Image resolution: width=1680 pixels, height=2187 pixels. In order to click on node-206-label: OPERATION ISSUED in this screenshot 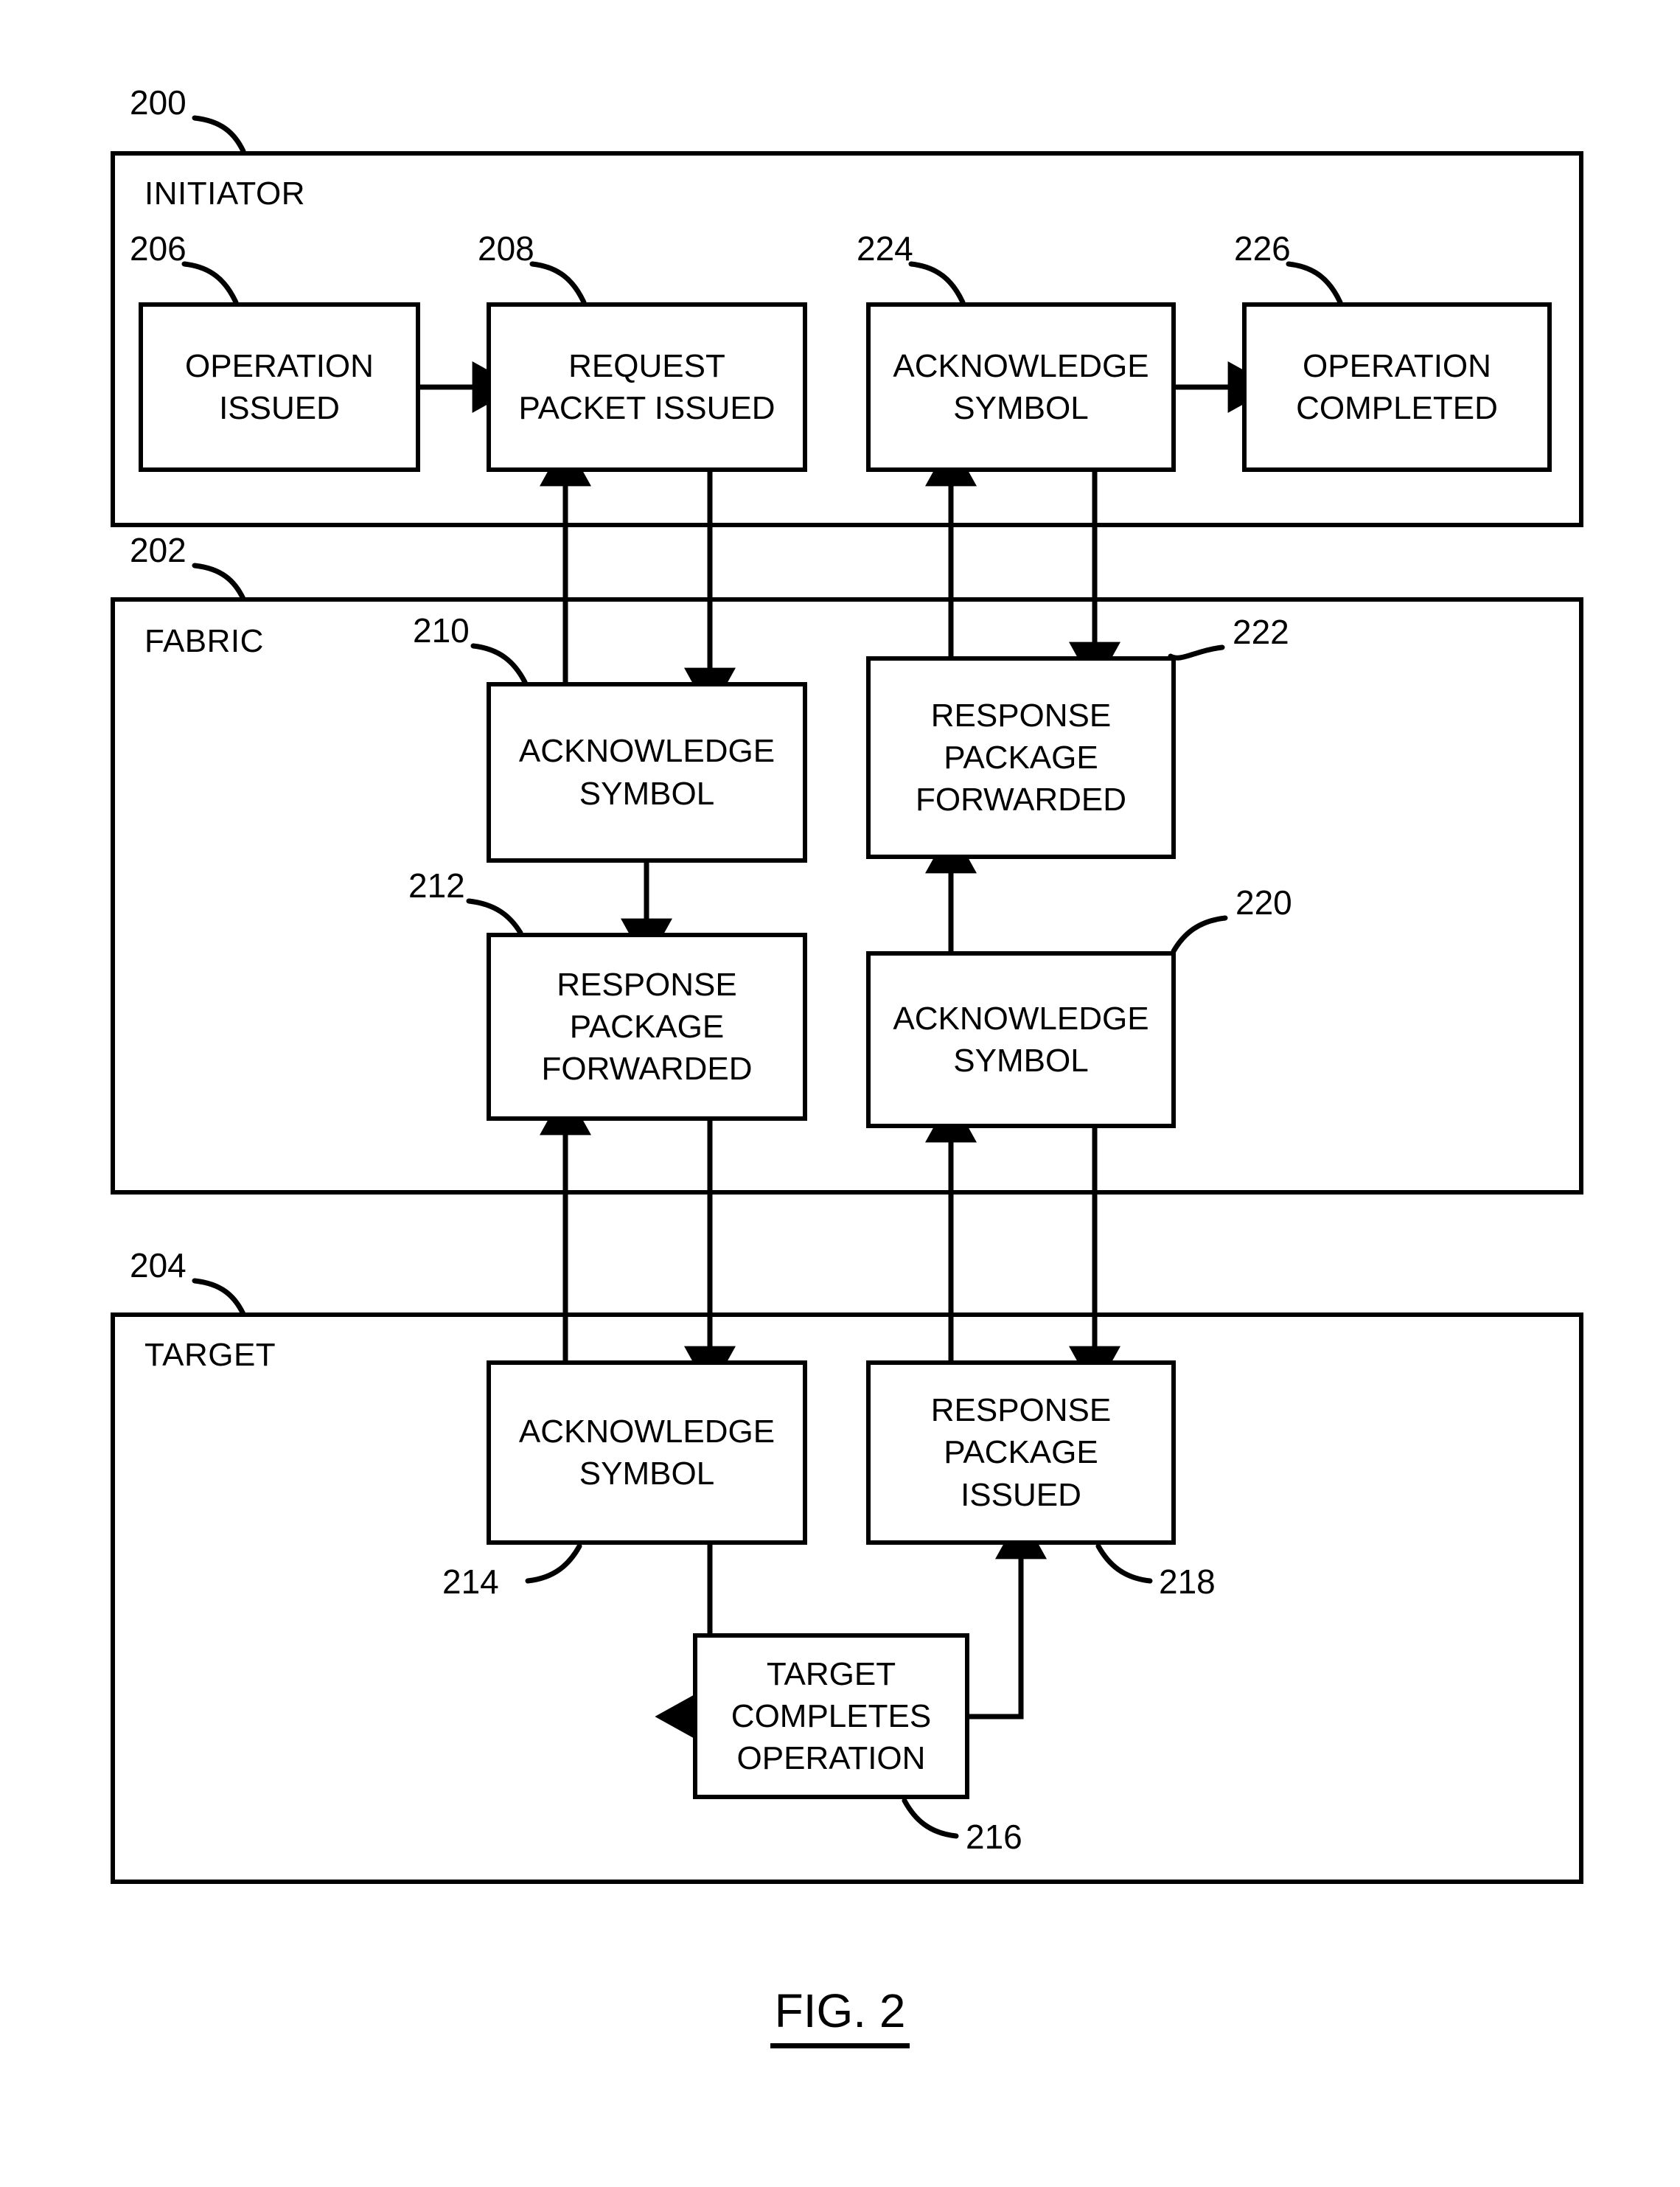, I will do `click(279, 386)`.